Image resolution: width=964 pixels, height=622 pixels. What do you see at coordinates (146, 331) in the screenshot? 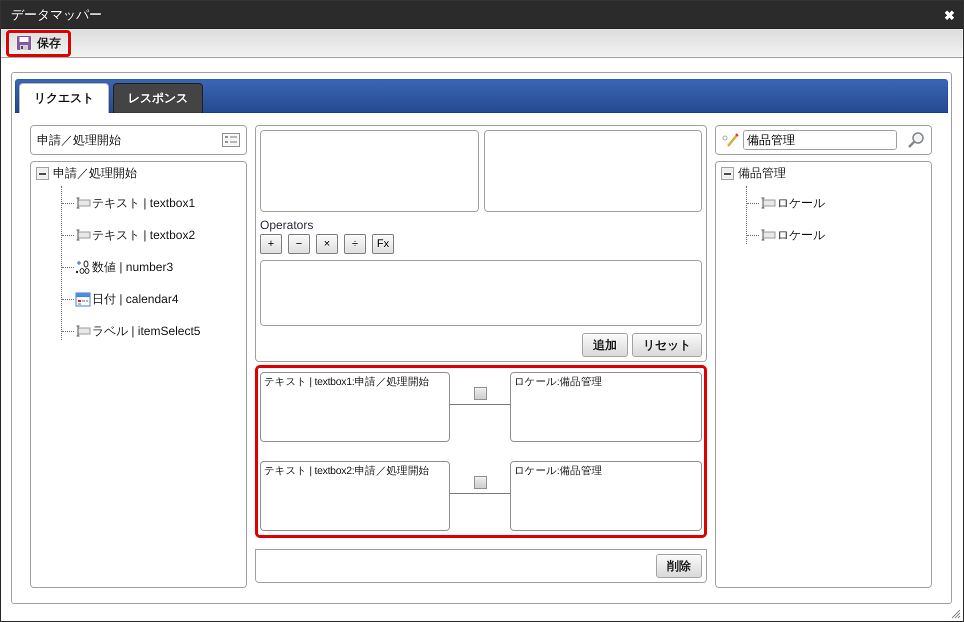
I see `tree-node: ラベル | itemSelect5` at bounding box center [146, 331].